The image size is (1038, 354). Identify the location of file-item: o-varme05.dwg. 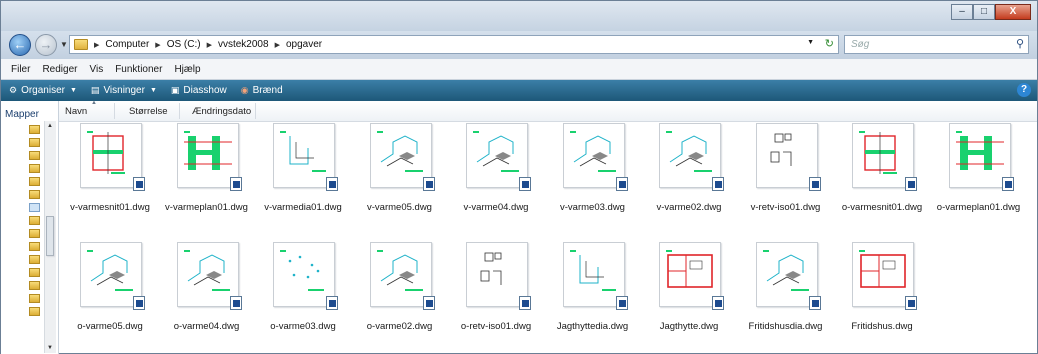
(110, 294).